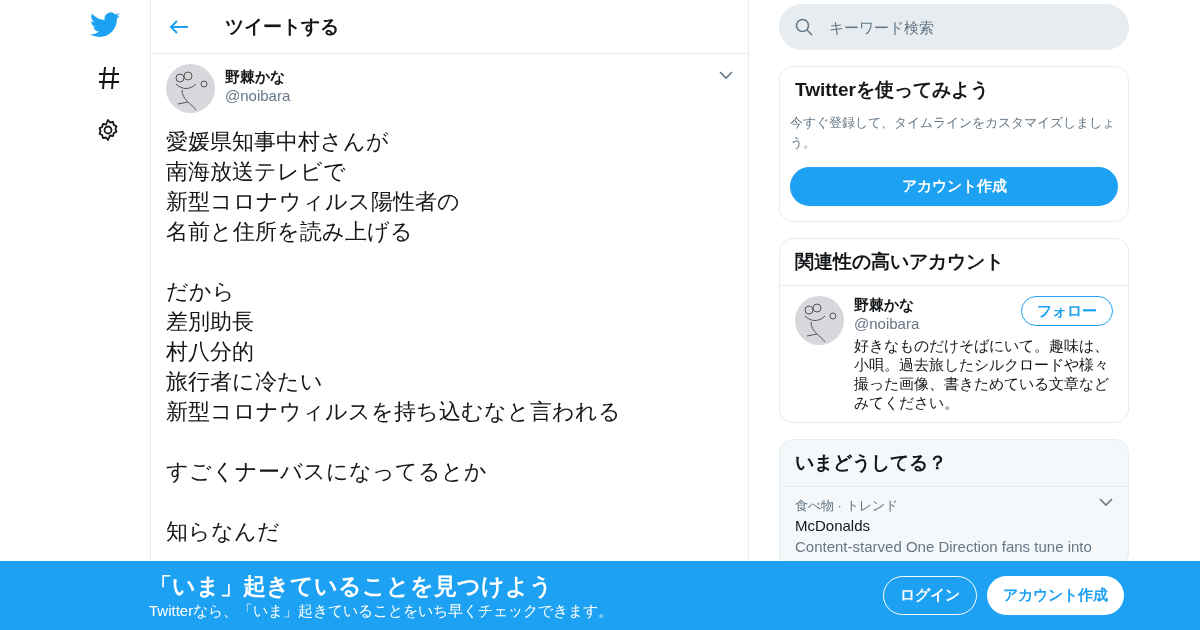 The width and height of the screenshot is (1200, 630). Describe the element at coordinates (954, 27) in the screenshot. I see `search-field: キーワード検索` at that location.